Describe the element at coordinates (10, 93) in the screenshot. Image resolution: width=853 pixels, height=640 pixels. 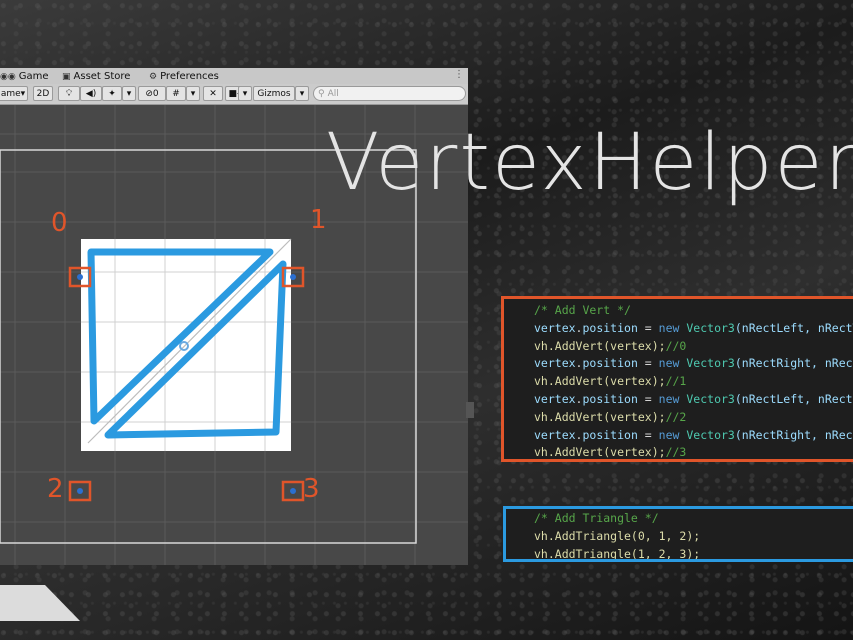
I see `display-dropdown-label: ame` at that location.